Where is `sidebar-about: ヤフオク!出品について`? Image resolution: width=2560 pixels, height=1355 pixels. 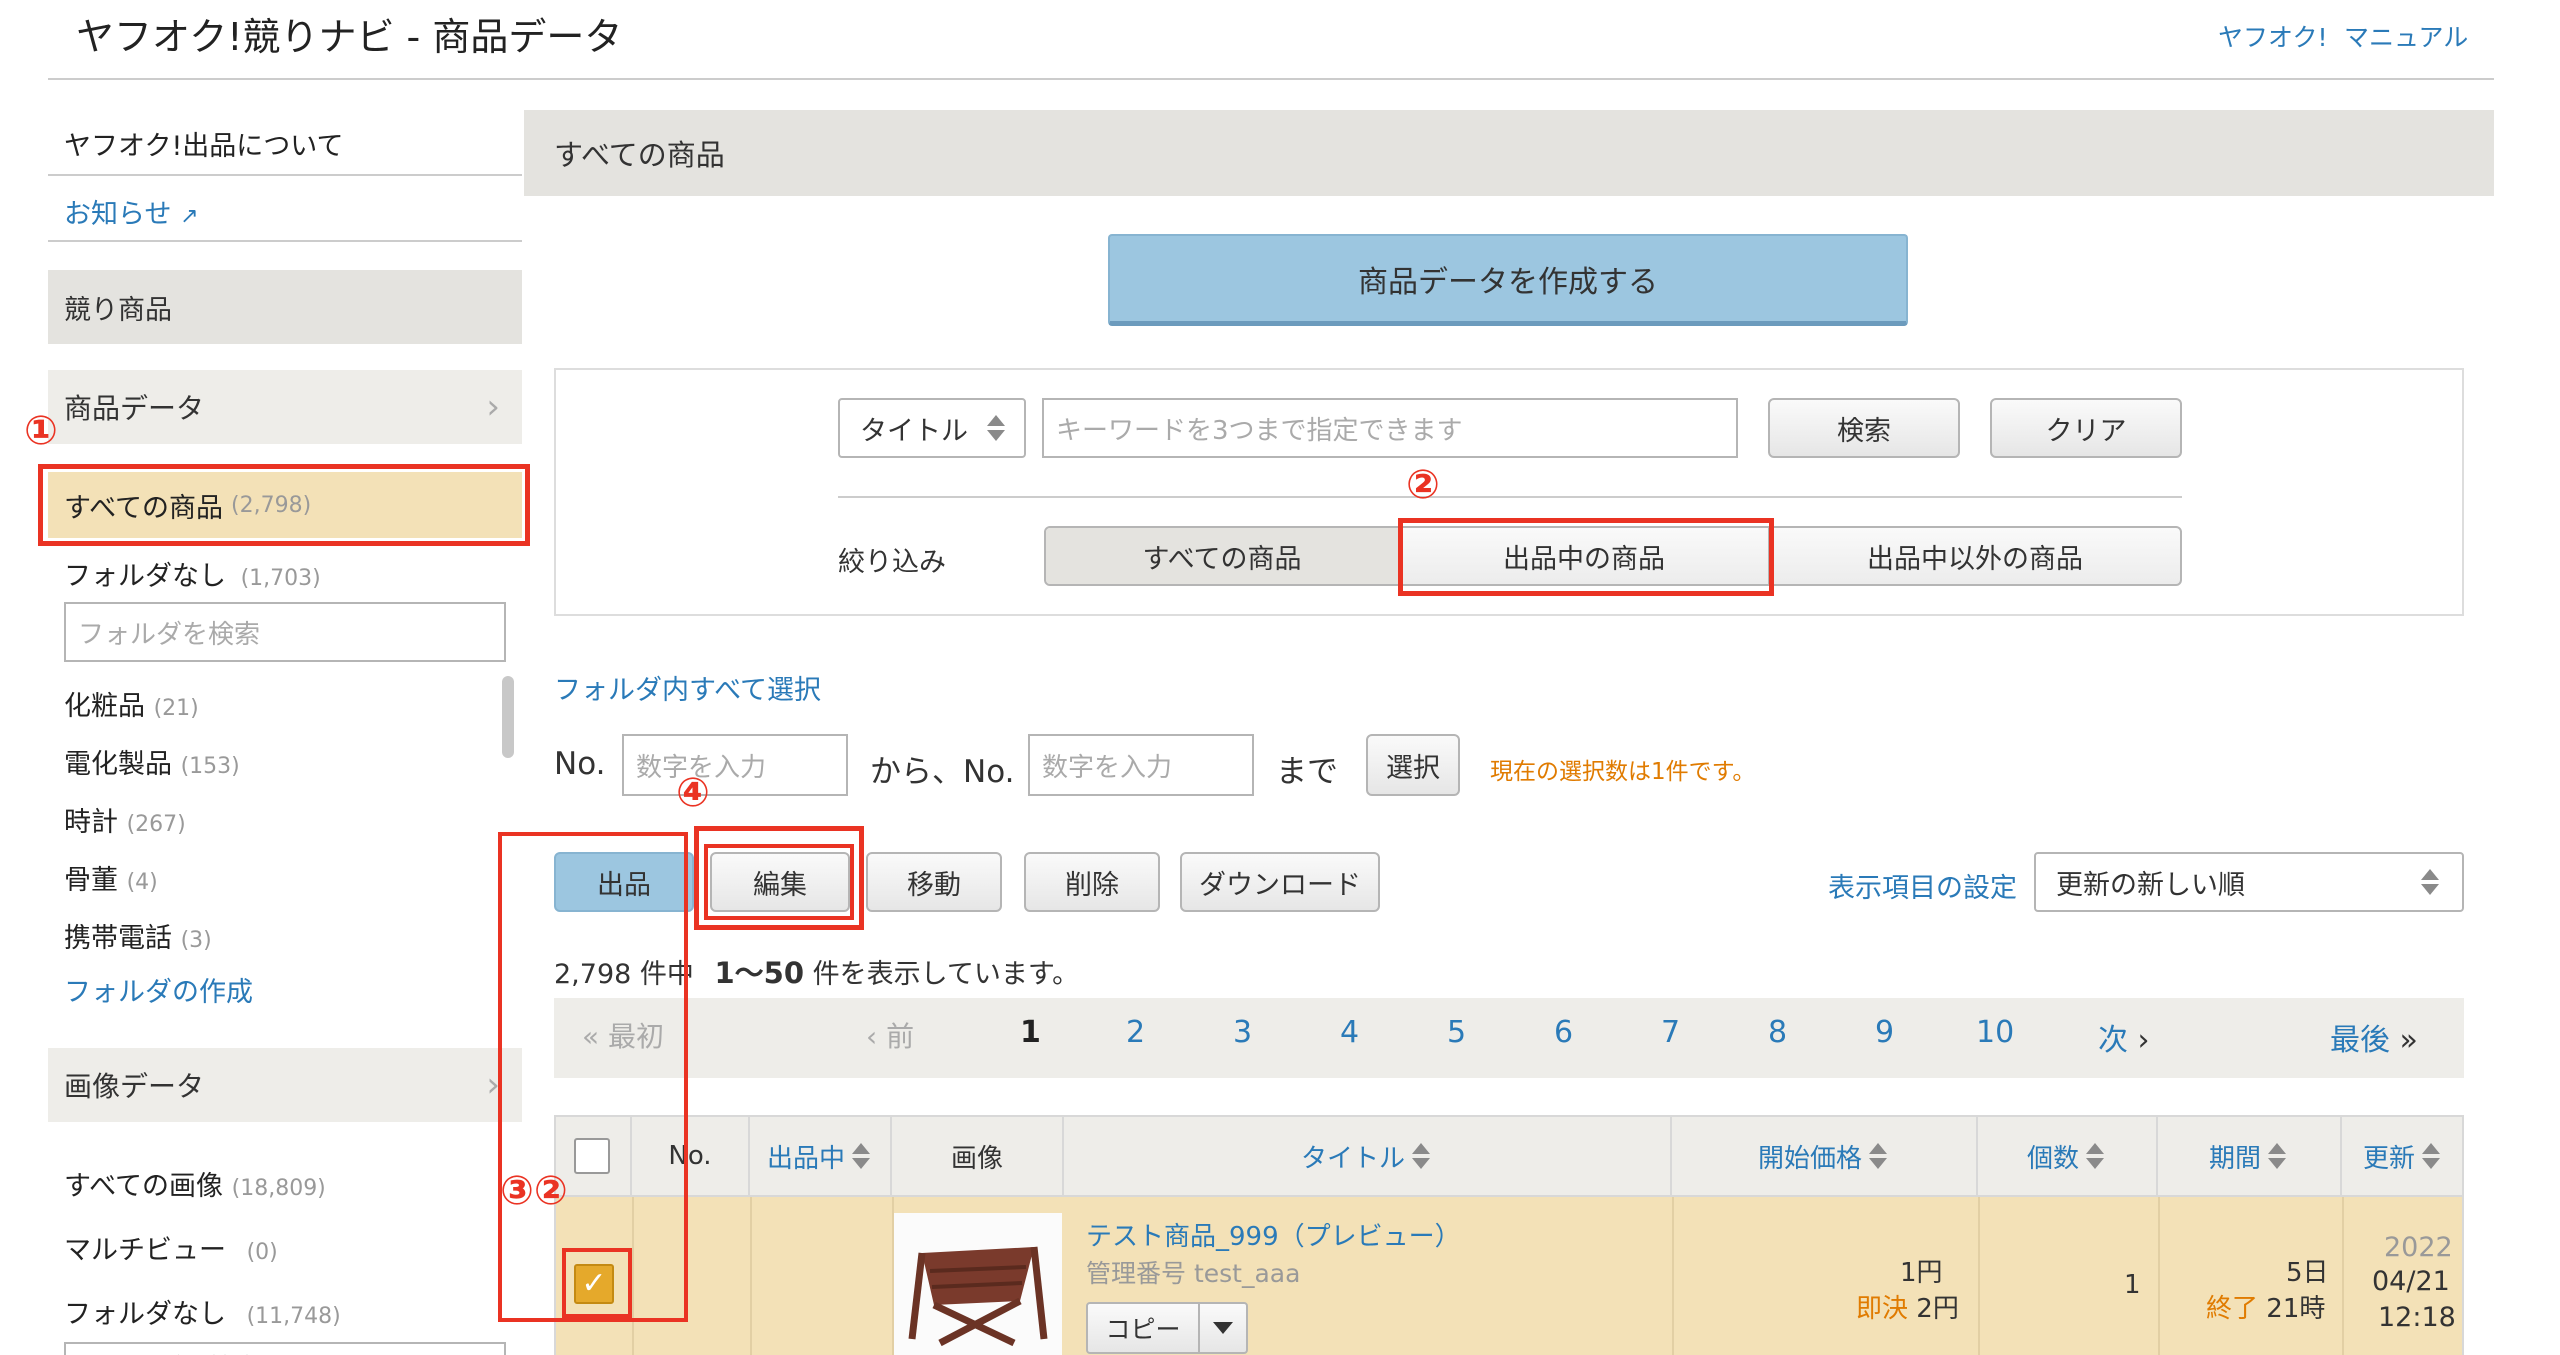
sidebar-about: ヤフオク!出品について is located at coordinates (203, 143).